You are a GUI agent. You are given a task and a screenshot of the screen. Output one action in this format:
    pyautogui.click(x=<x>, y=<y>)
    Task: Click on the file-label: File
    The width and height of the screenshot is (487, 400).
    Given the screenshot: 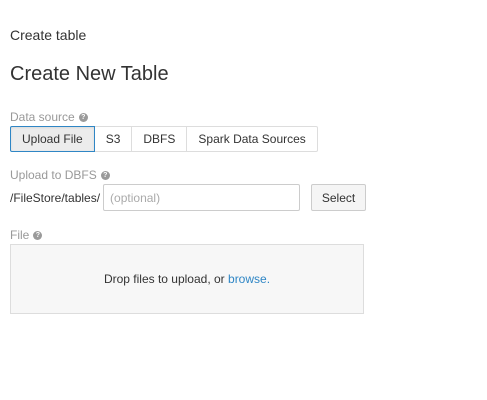 What is the action you would take?
    pyautogui.click(x=20, y=235)
    